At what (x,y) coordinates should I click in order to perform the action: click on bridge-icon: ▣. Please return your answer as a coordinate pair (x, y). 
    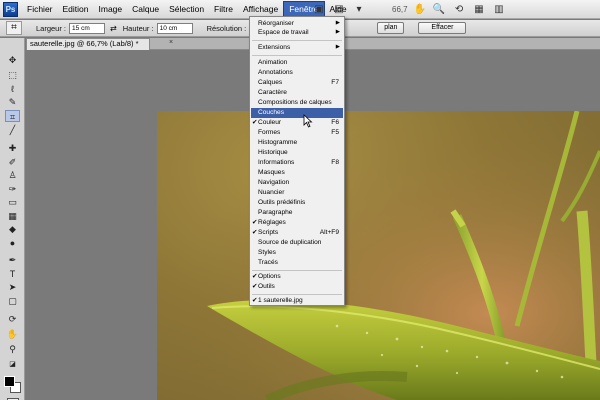
    Looking at the image, I should click on (319, 9).